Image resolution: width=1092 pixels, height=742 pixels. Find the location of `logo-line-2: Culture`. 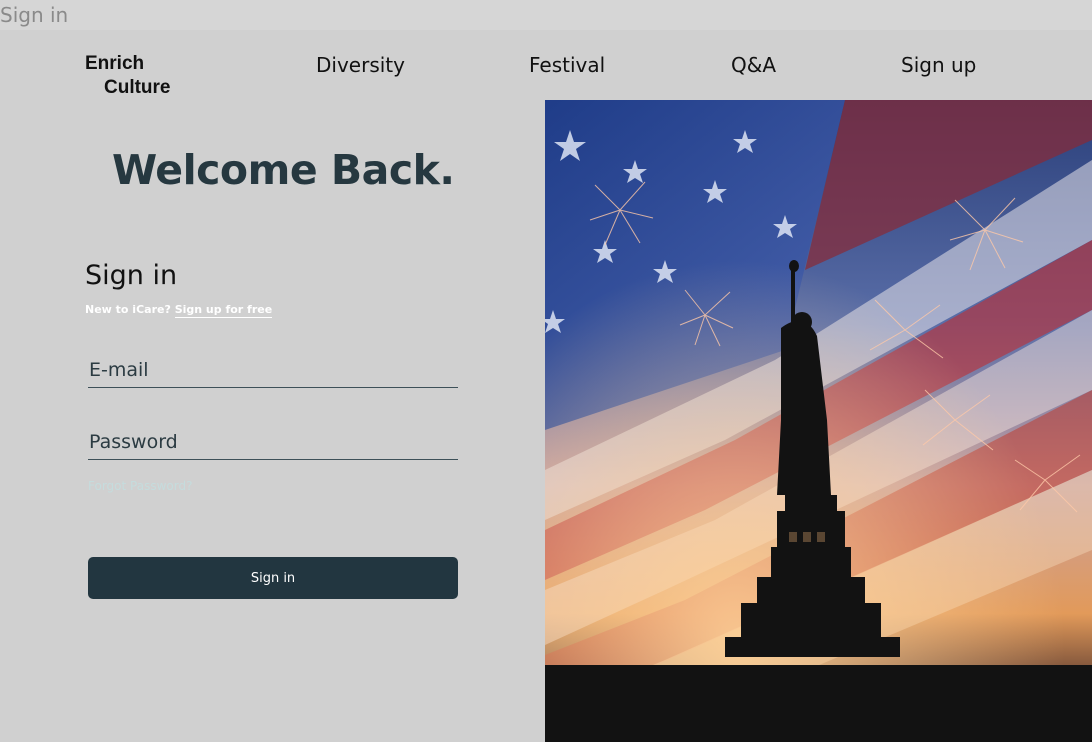

logo-line-2: Culture is located at coordinates (137, 87).